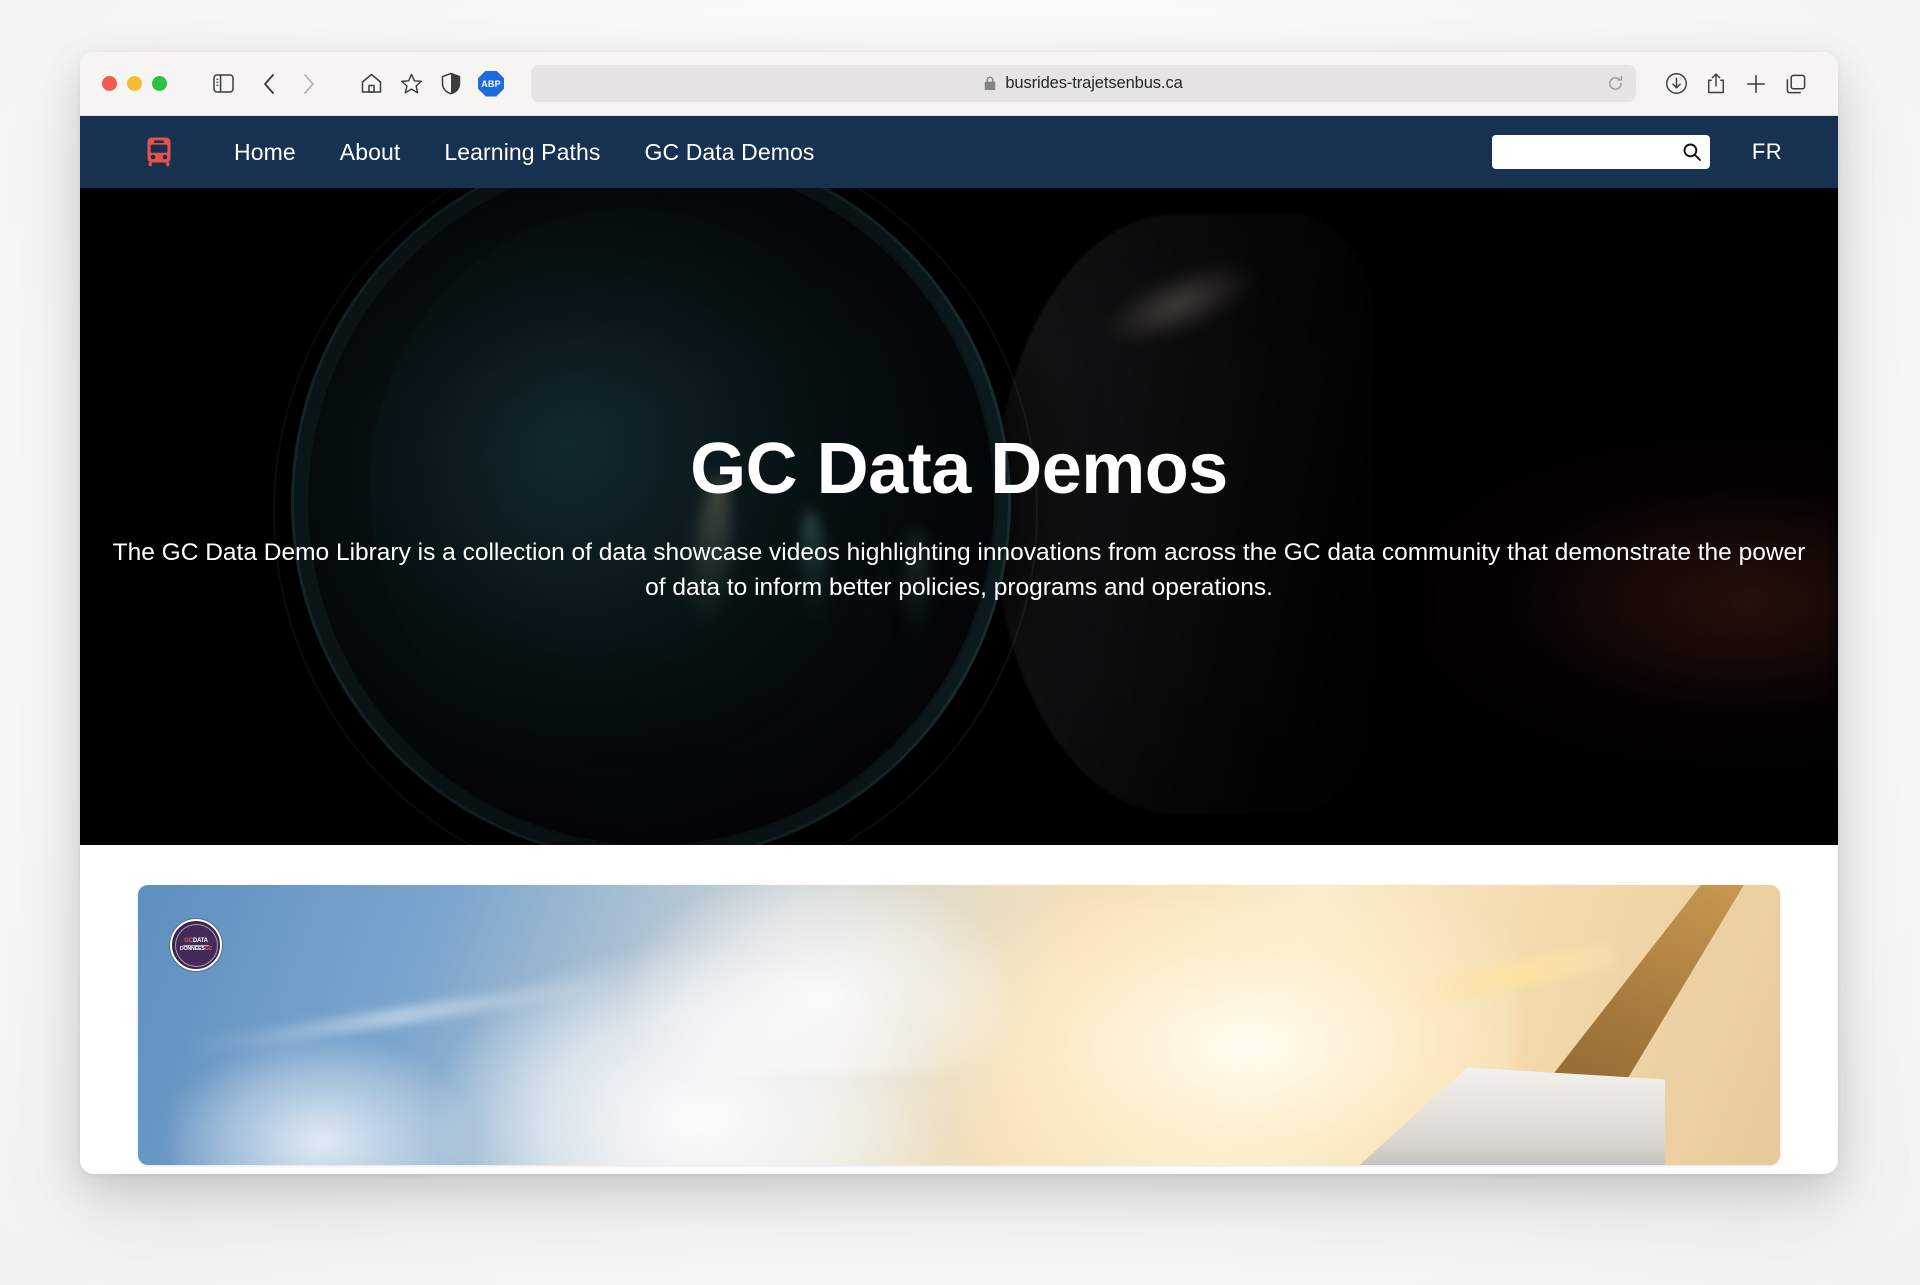 The height and width of the screenshot is (1285, 1920). Describe the element at coordinates (200, 940) in the screenshot. I see `gc-data-badge-line1-suffix: DATA` at that location.